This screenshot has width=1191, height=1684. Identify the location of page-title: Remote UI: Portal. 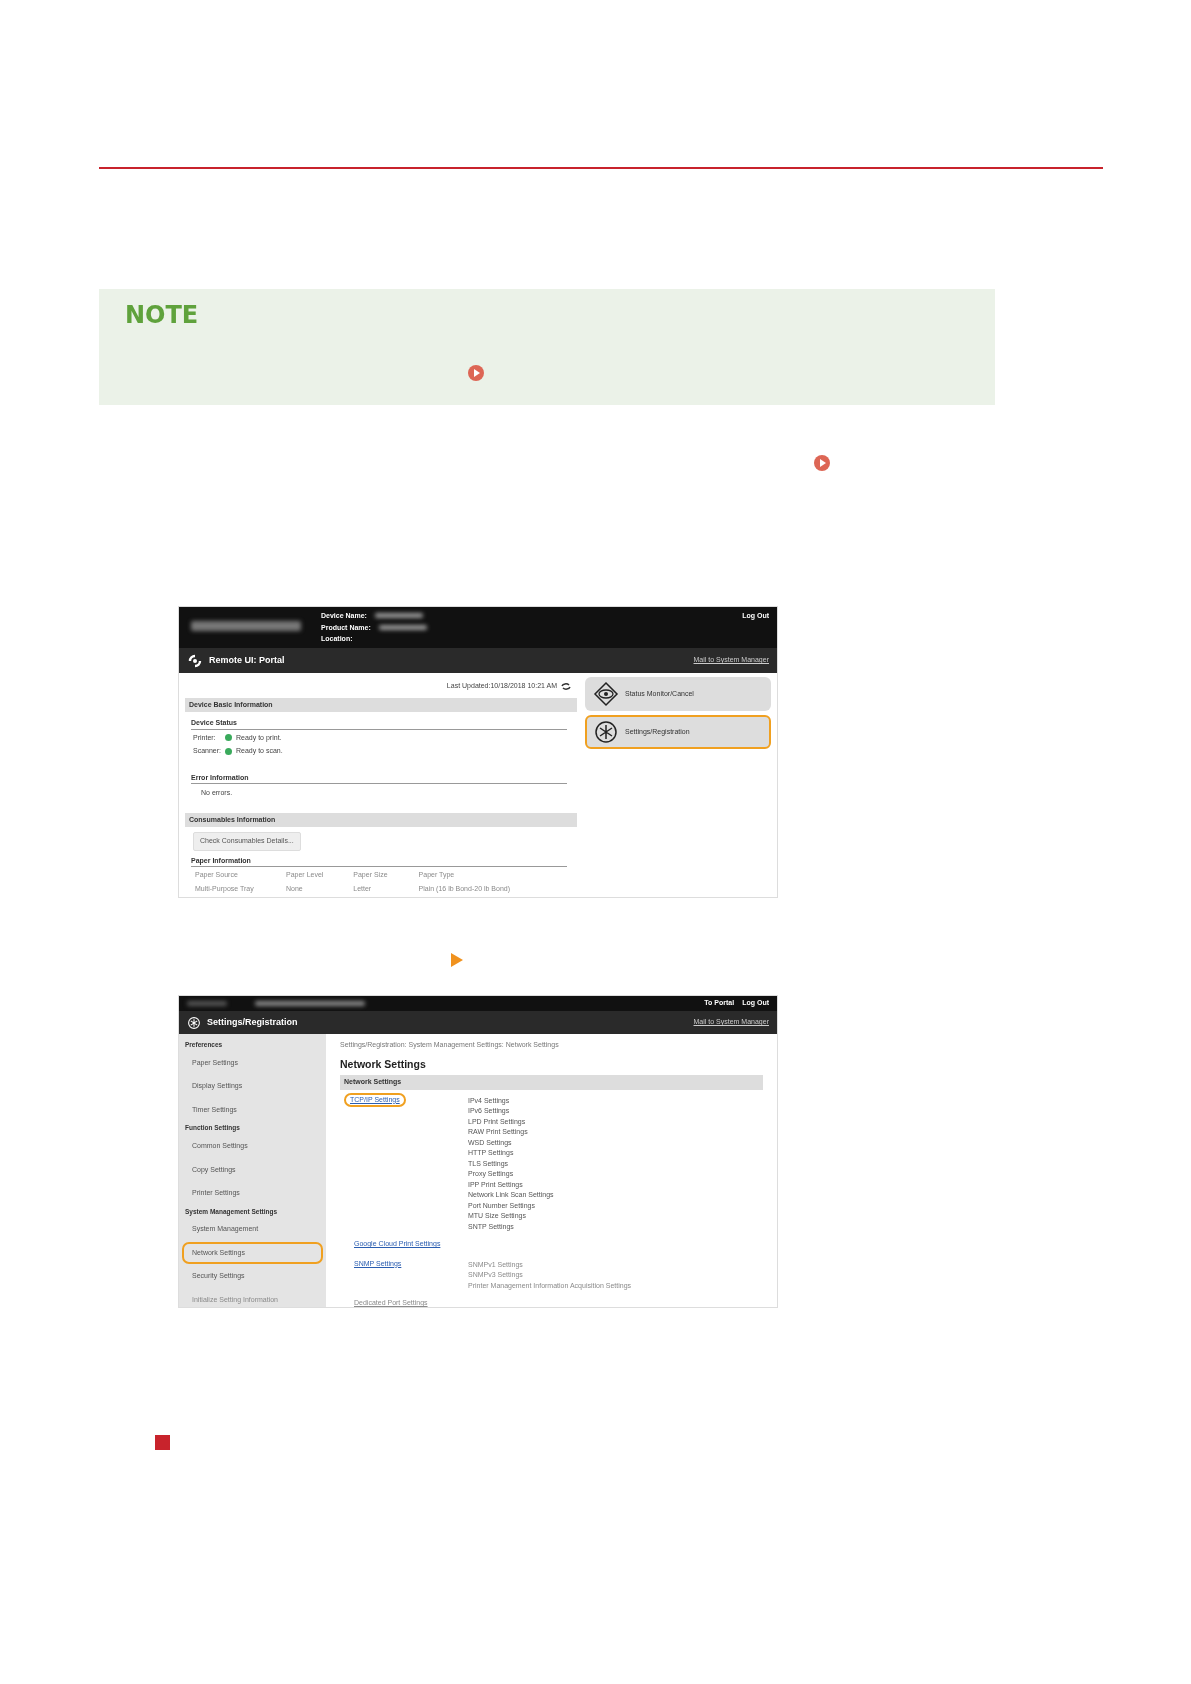
(247, 660).